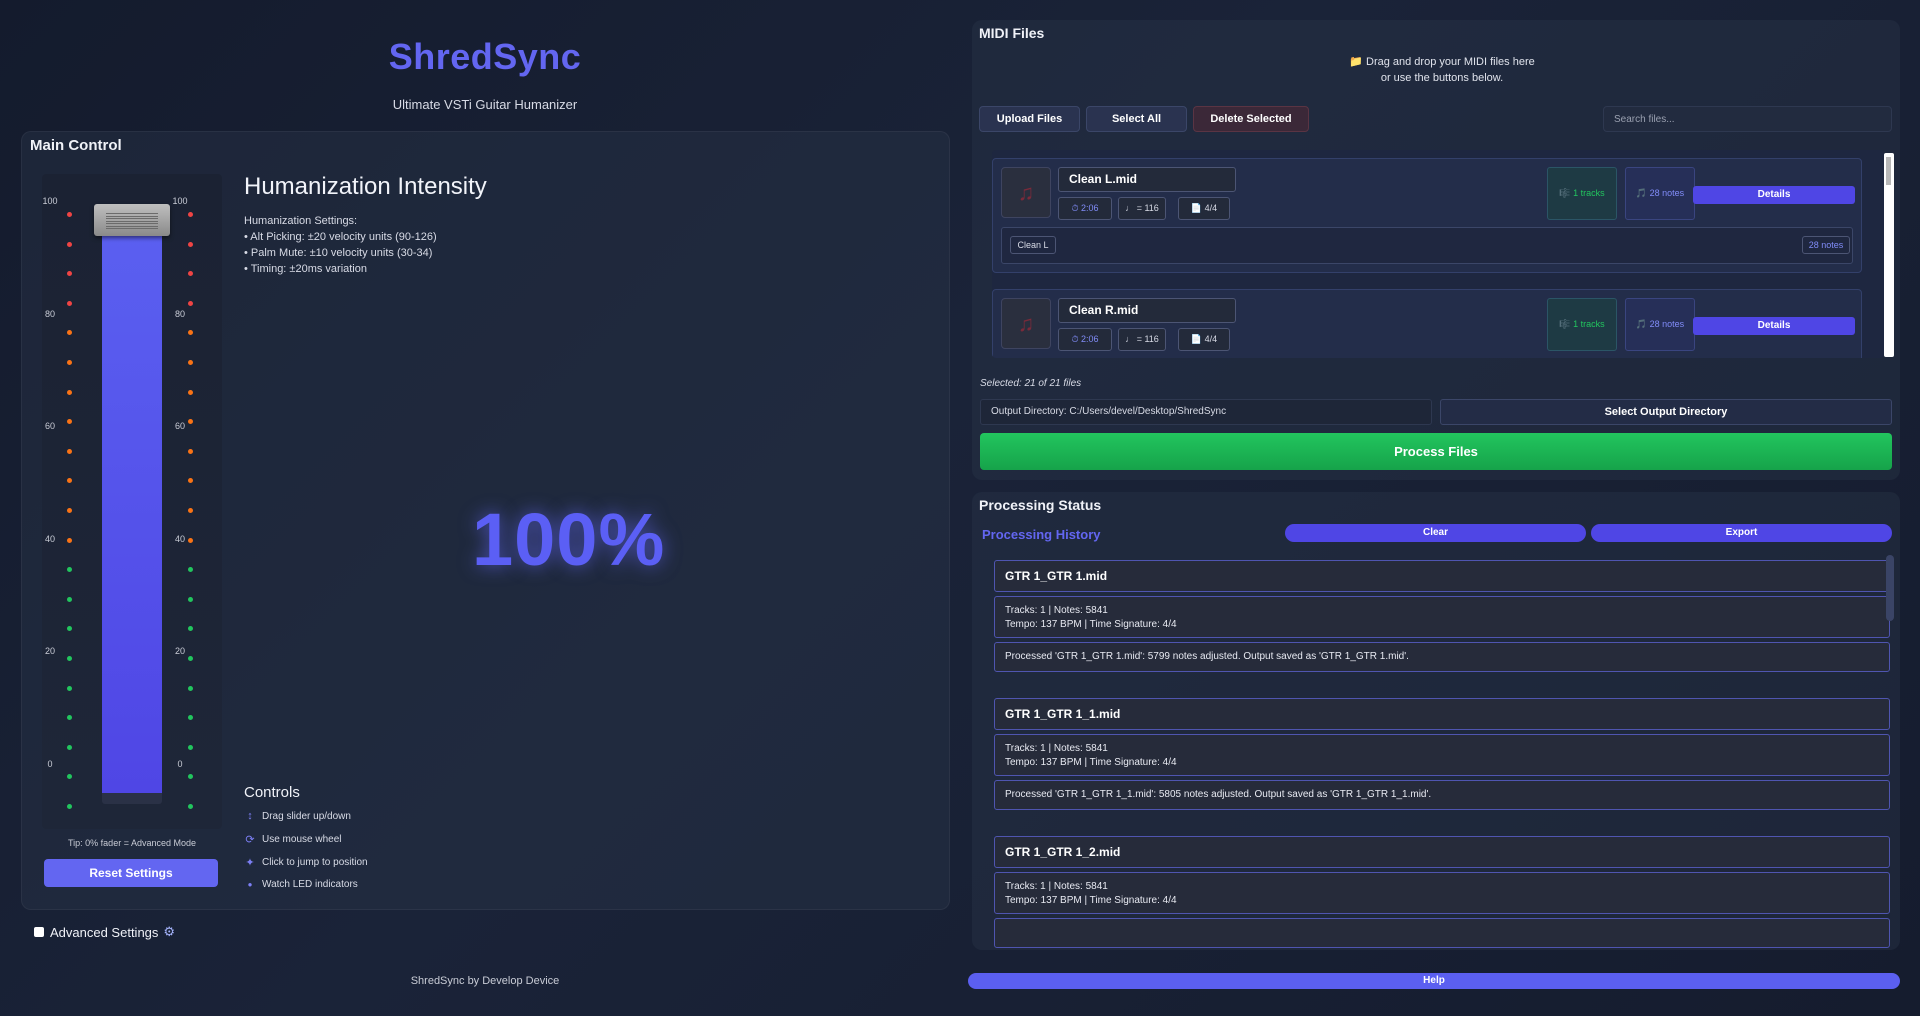  Describe the element at coordinates (1826, 245) in the screenshot. I see `track-notes: 28 notes` at that location.